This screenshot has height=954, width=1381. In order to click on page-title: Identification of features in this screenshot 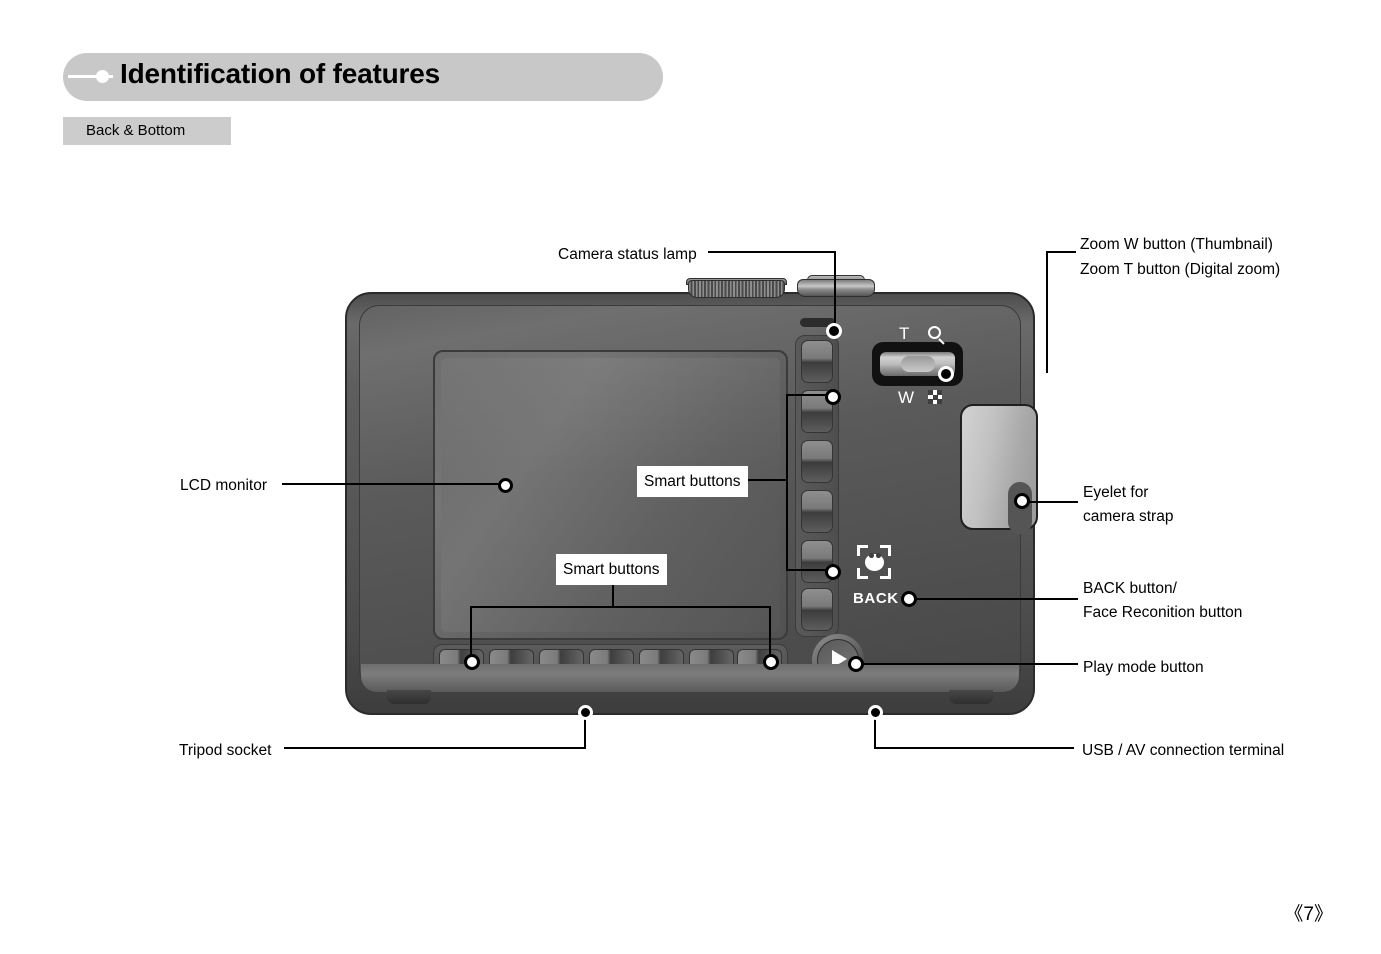, I will do `click(280, 73)`.